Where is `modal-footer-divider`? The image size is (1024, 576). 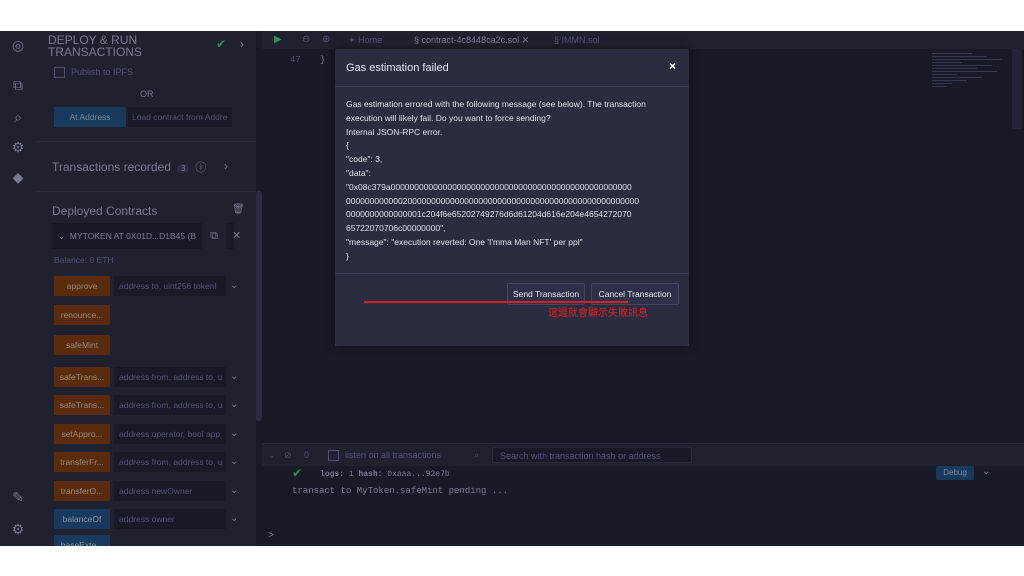
modal-footer-divider is located at coordinates (512, 273).